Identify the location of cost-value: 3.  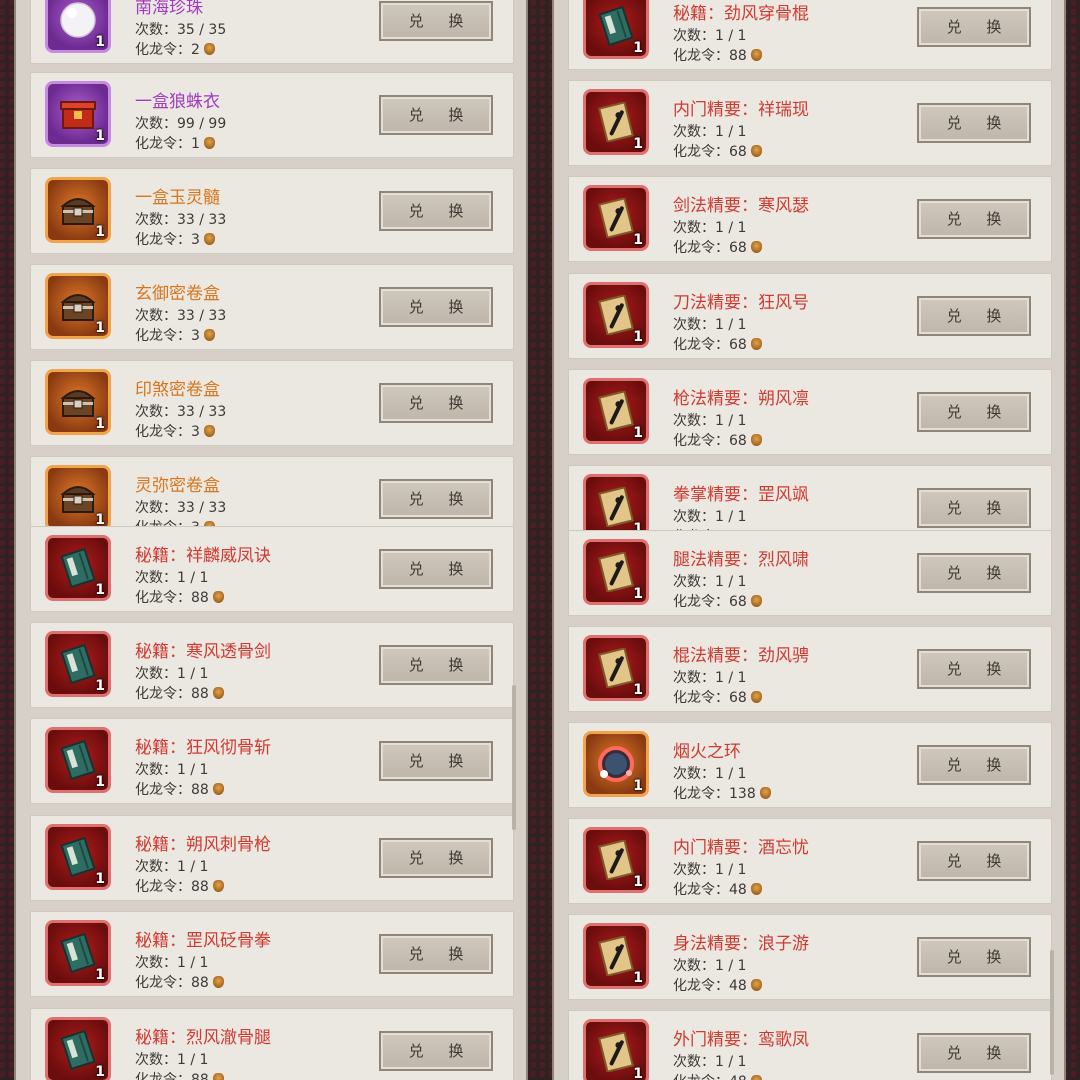
(195, 432).